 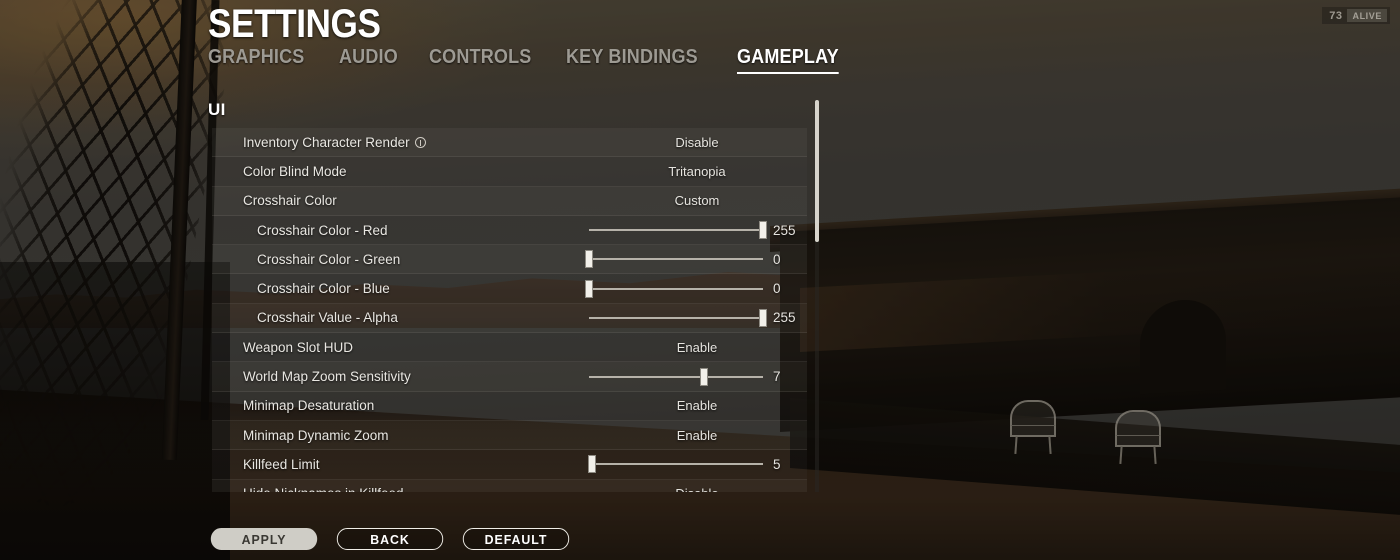 What do you see at coordinates (509, 172) in the screenshot?
I see `settings-row-color-blind-mode: Color Blind Mode Tritanopia` at bounding box center [509, 172].